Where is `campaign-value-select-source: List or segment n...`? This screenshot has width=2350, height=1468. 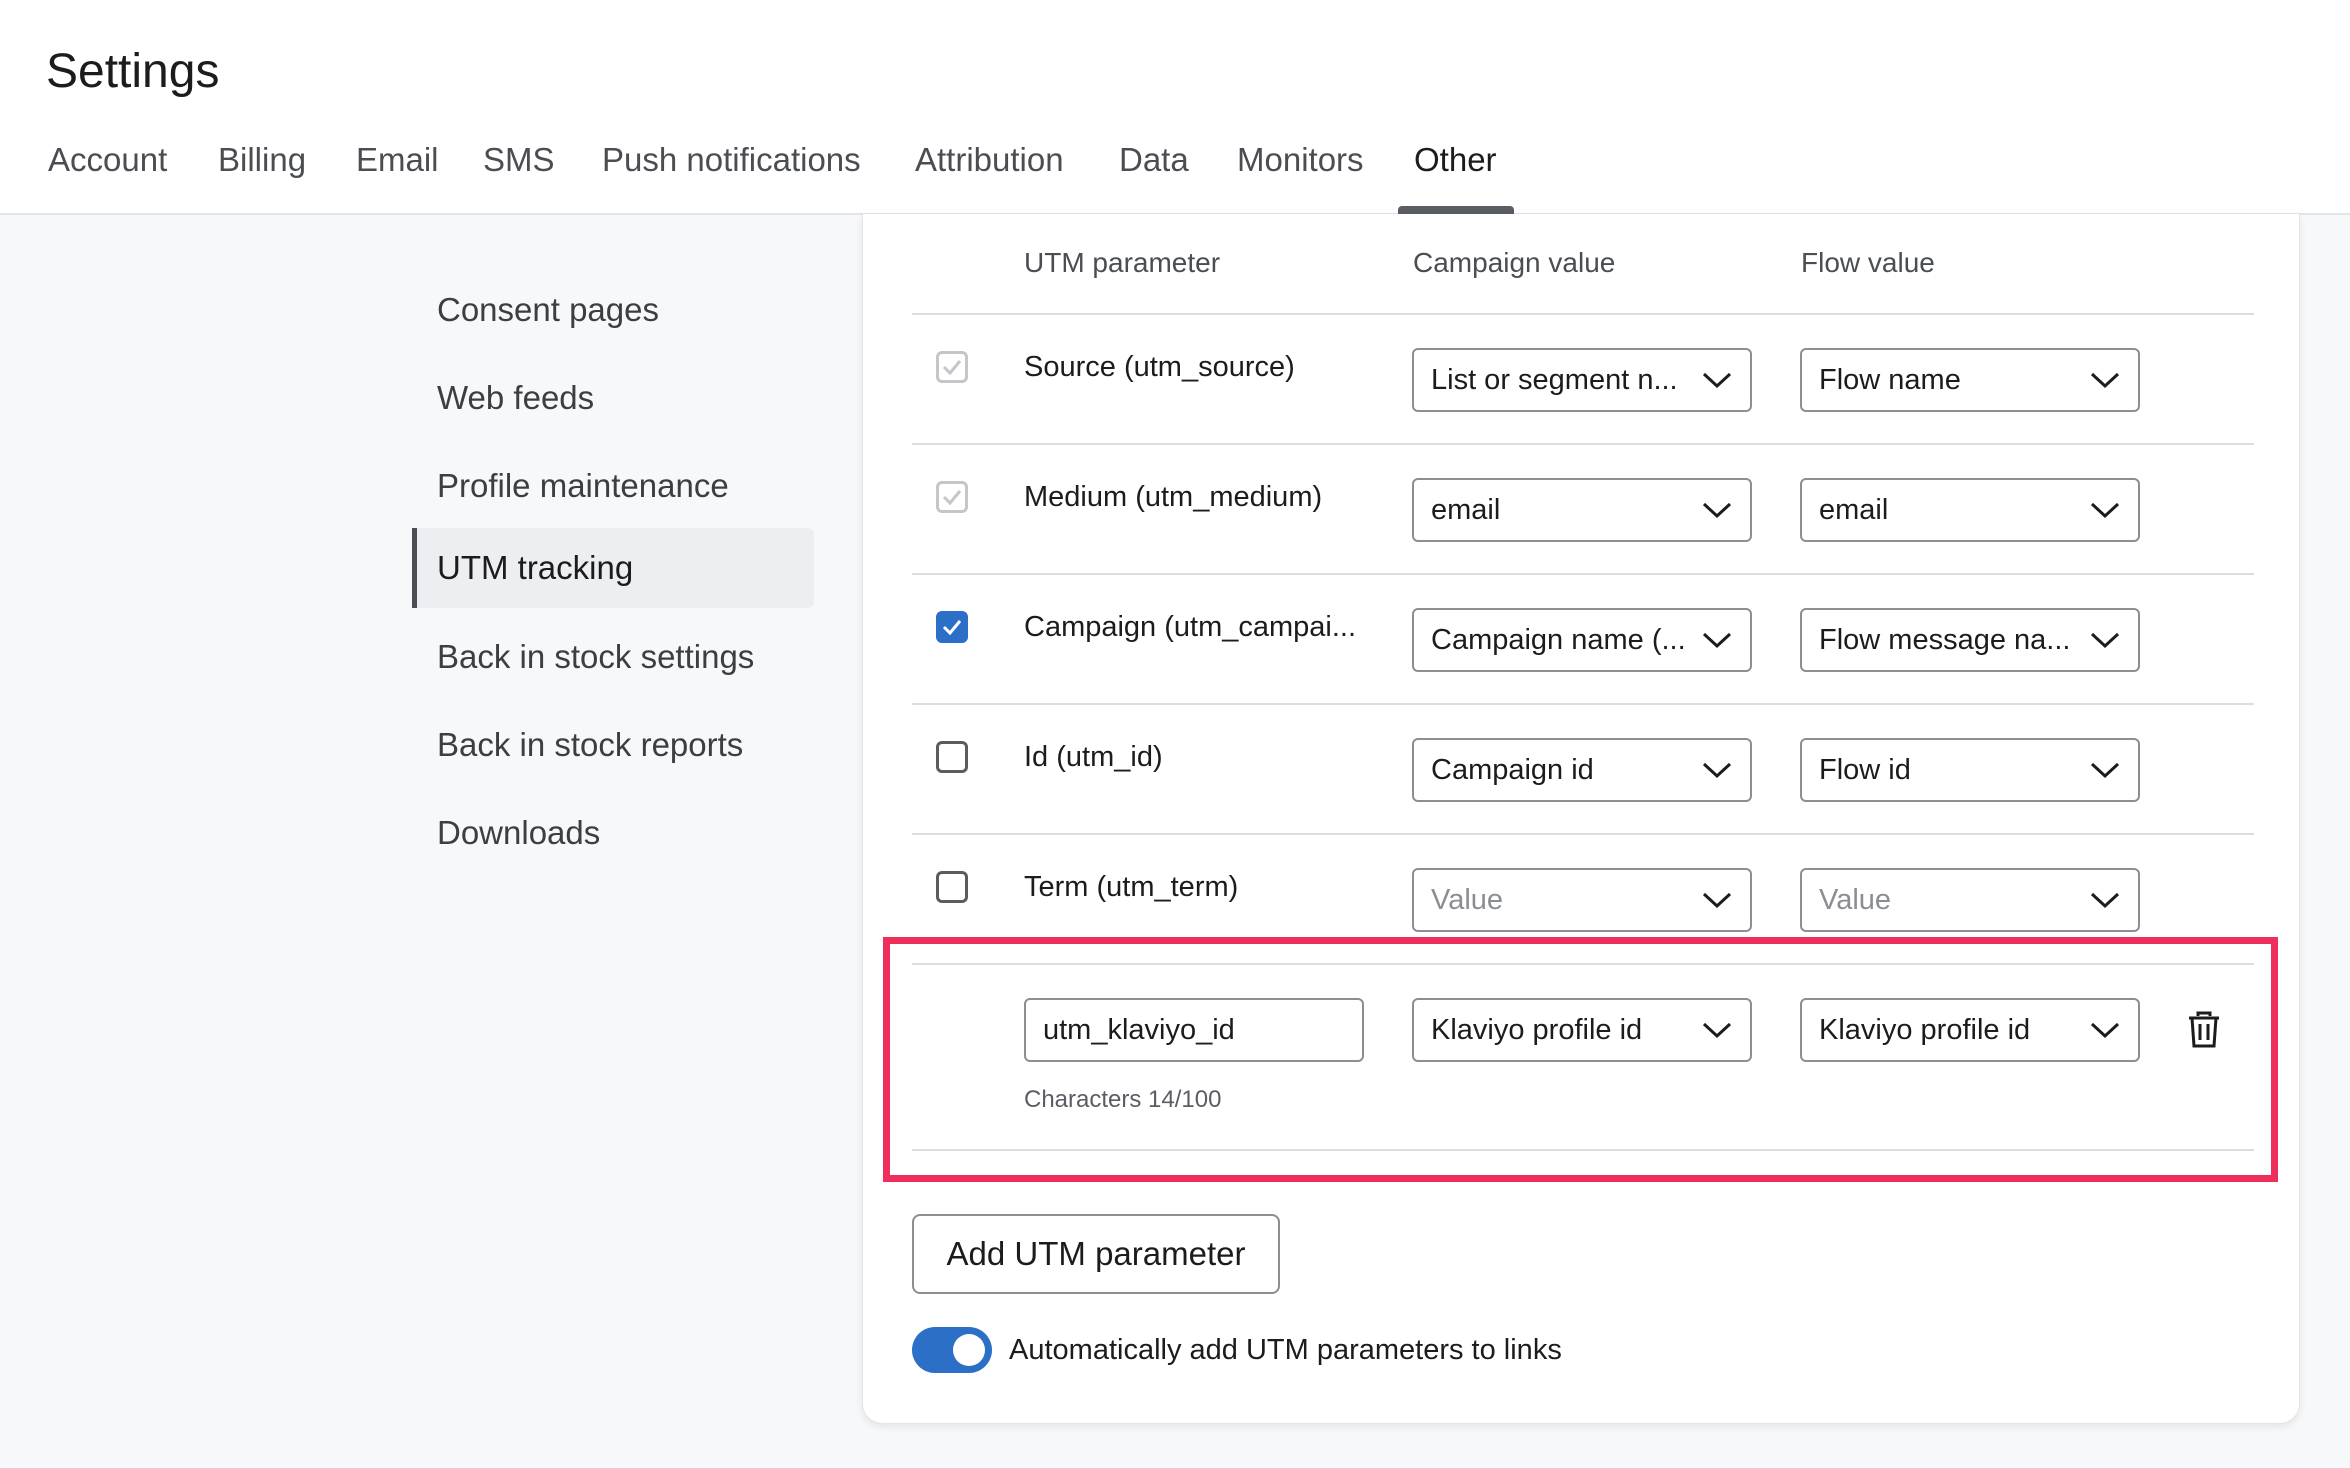
campaign-value-select-source: List or segment n... is located at coordinates (1582, 380).